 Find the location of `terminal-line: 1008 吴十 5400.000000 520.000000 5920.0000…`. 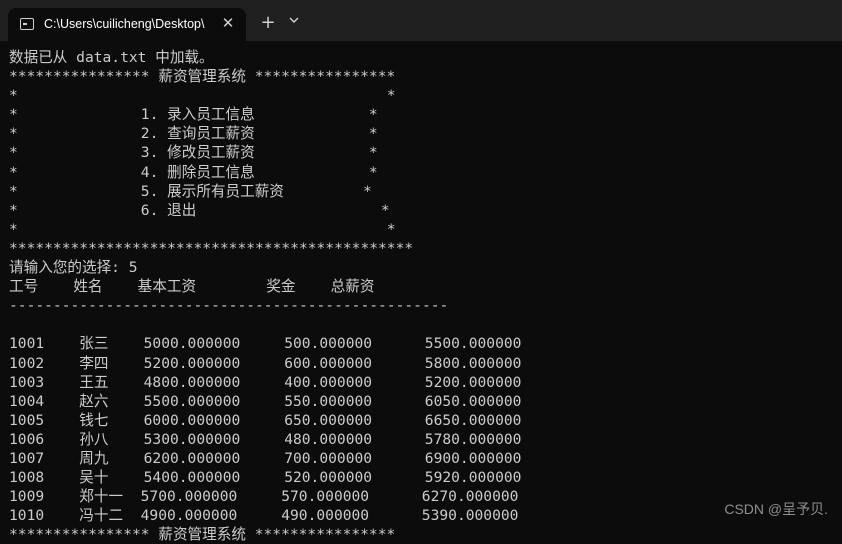

terminal-line: 1008 吴十 5400.000000 520.000000 5920.0000… is located at coordinates (265, 478).